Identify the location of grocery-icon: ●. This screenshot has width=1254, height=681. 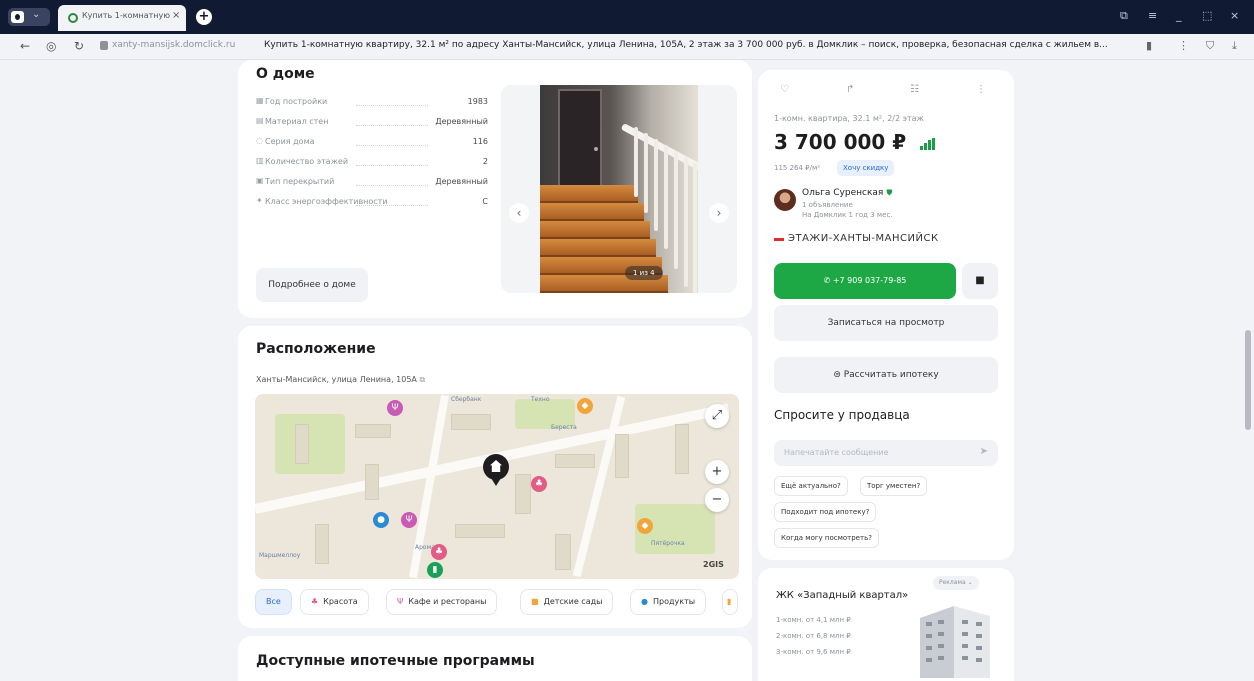
(644, 601).